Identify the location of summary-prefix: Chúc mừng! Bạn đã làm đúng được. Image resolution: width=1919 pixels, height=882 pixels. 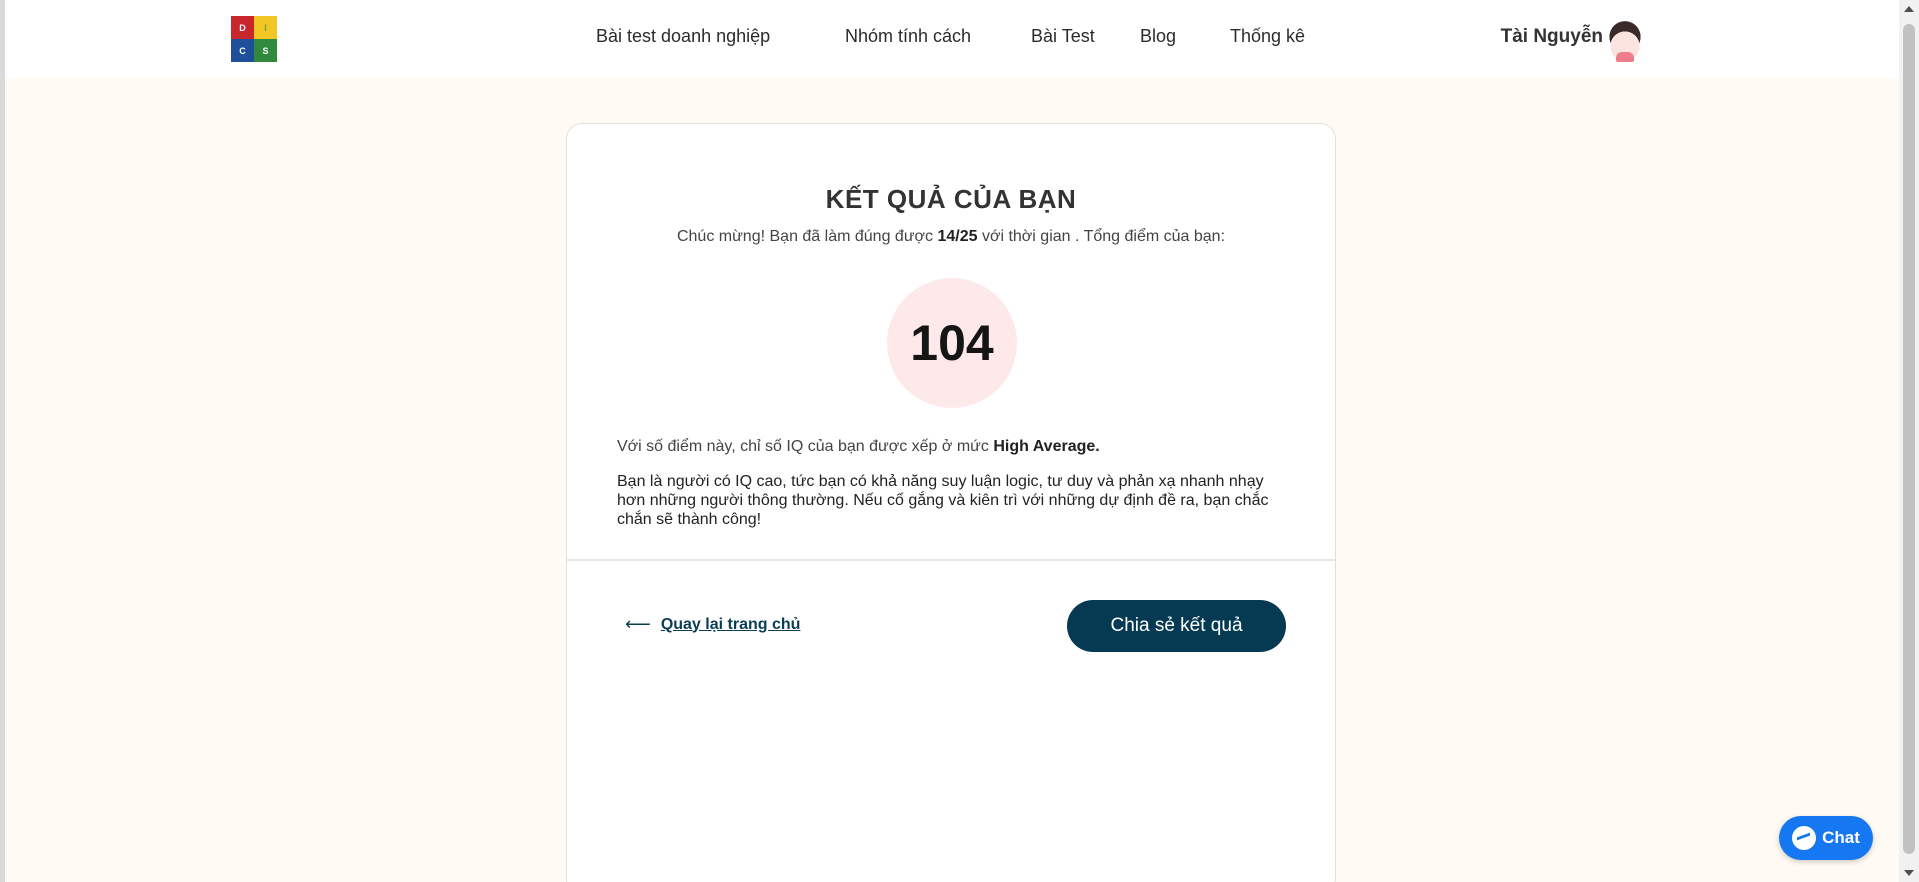
(807, 236).